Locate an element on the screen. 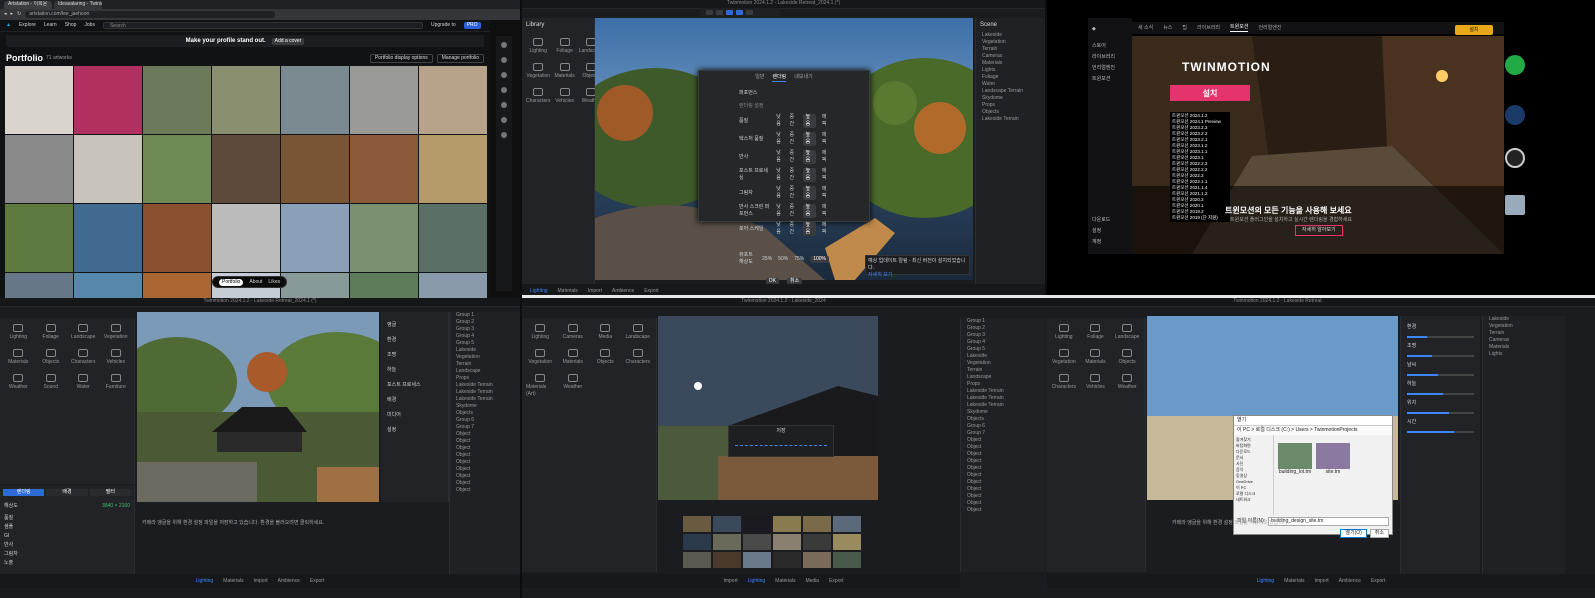 This screenshot has width=1595, height=598. dialog-tab-export: 내보내기 is located at coordinates (803, 78).